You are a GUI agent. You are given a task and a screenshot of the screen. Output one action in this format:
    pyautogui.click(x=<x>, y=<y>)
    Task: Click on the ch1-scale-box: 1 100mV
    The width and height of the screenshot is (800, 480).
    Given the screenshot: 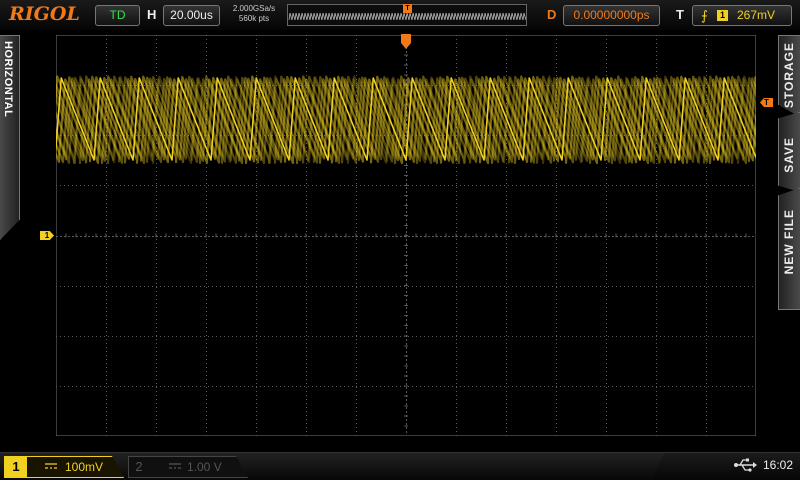 What is the action you would take?
    pyautogui.click(x=64, y=467)
    